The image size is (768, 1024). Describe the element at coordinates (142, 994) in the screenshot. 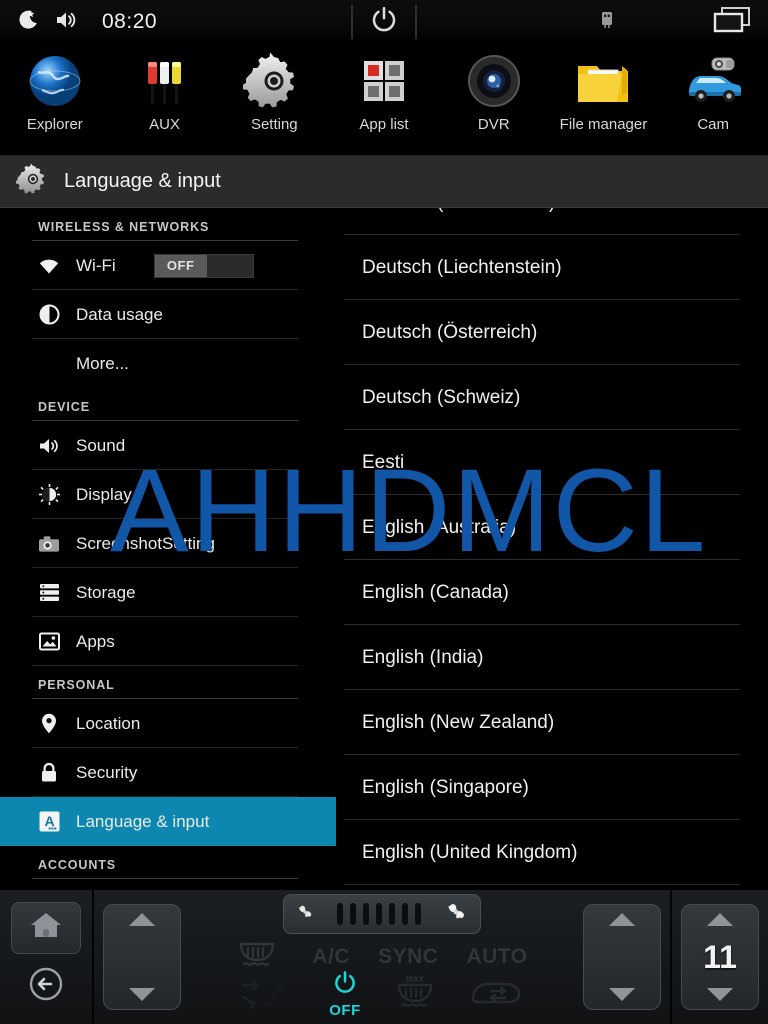

I see `left-temp-down-icon` at that location.